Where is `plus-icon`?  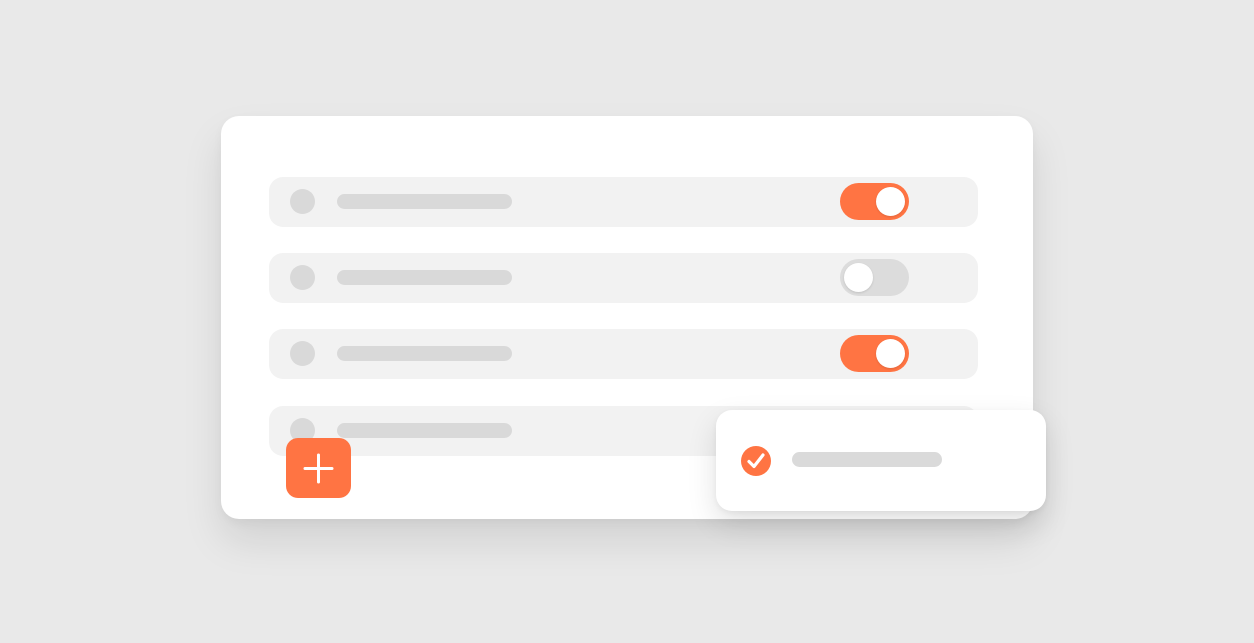 plus-icon is located at coordinates (318, 468).